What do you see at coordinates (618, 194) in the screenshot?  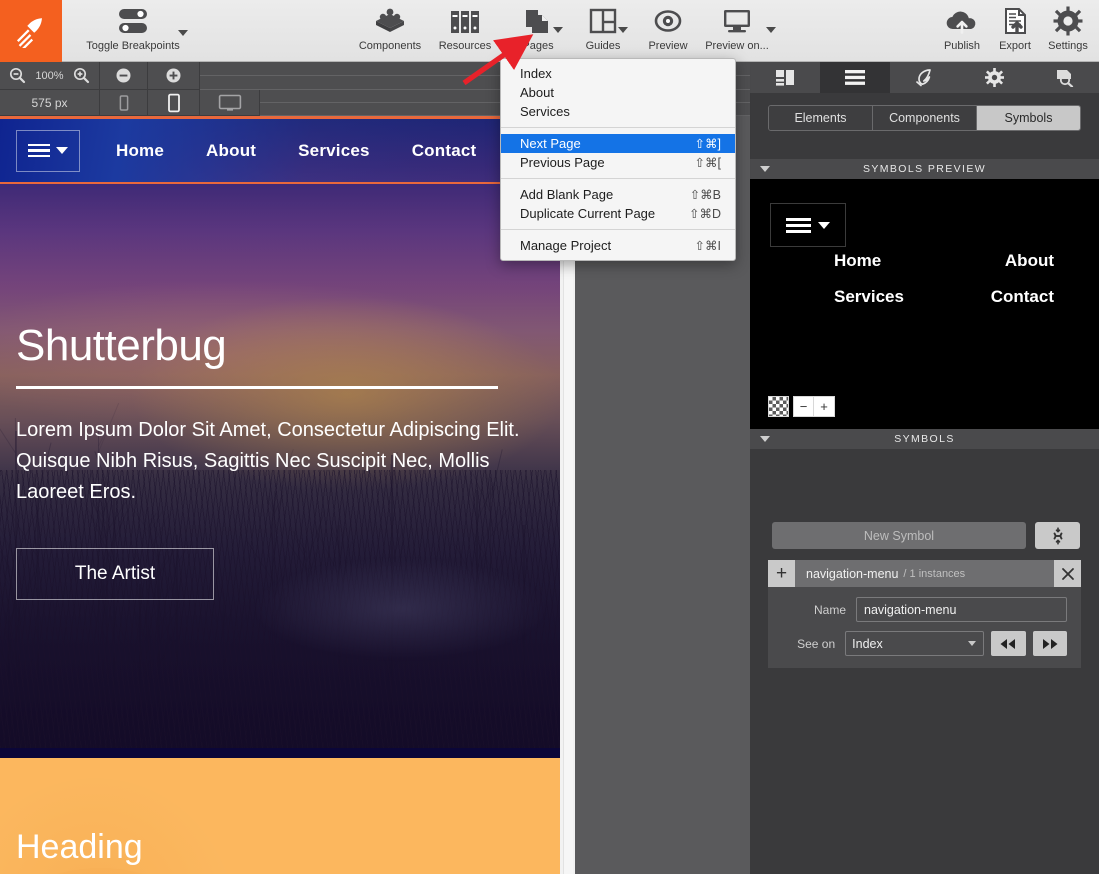 I see `menu-item-add-blank-page: Add Blank Page ⇧⌘B` at bounding box center [618, 194].